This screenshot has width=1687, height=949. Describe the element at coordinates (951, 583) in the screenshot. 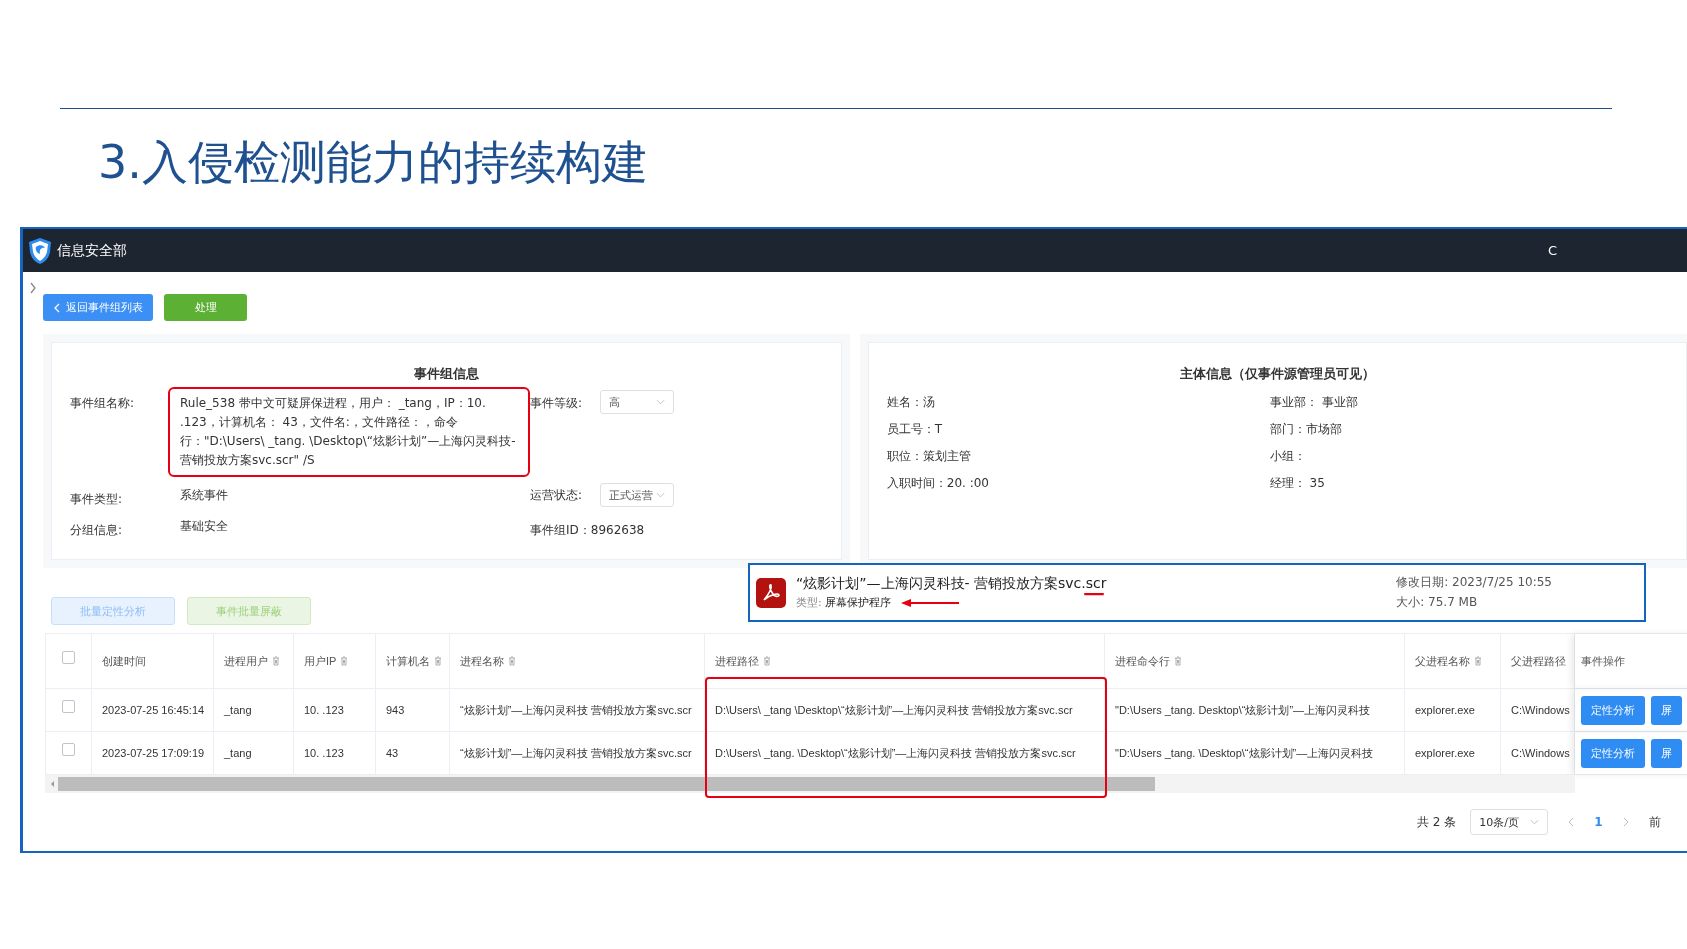

I see `file-name: “炫影计划”—上海闪灵科技- 营销投放方案svc.scr` at that location.